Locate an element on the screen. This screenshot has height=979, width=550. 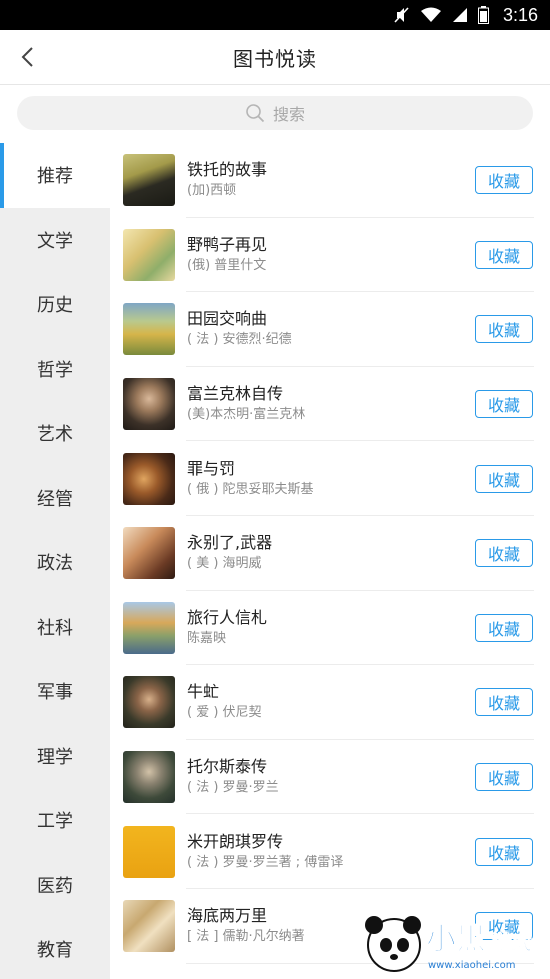
book-title: 海底两万里 is located at coordinates (331, 916).